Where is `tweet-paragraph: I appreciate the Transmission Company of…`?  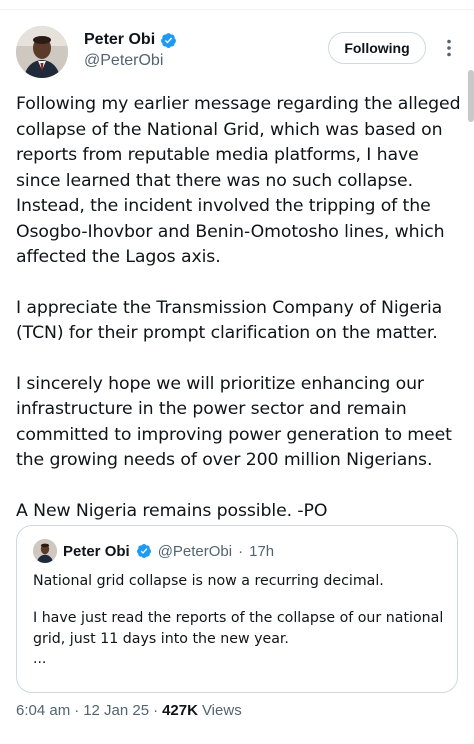
tweet-paragraph: I appreciate the Transmission Company of… is located at coordinates (229, 320).